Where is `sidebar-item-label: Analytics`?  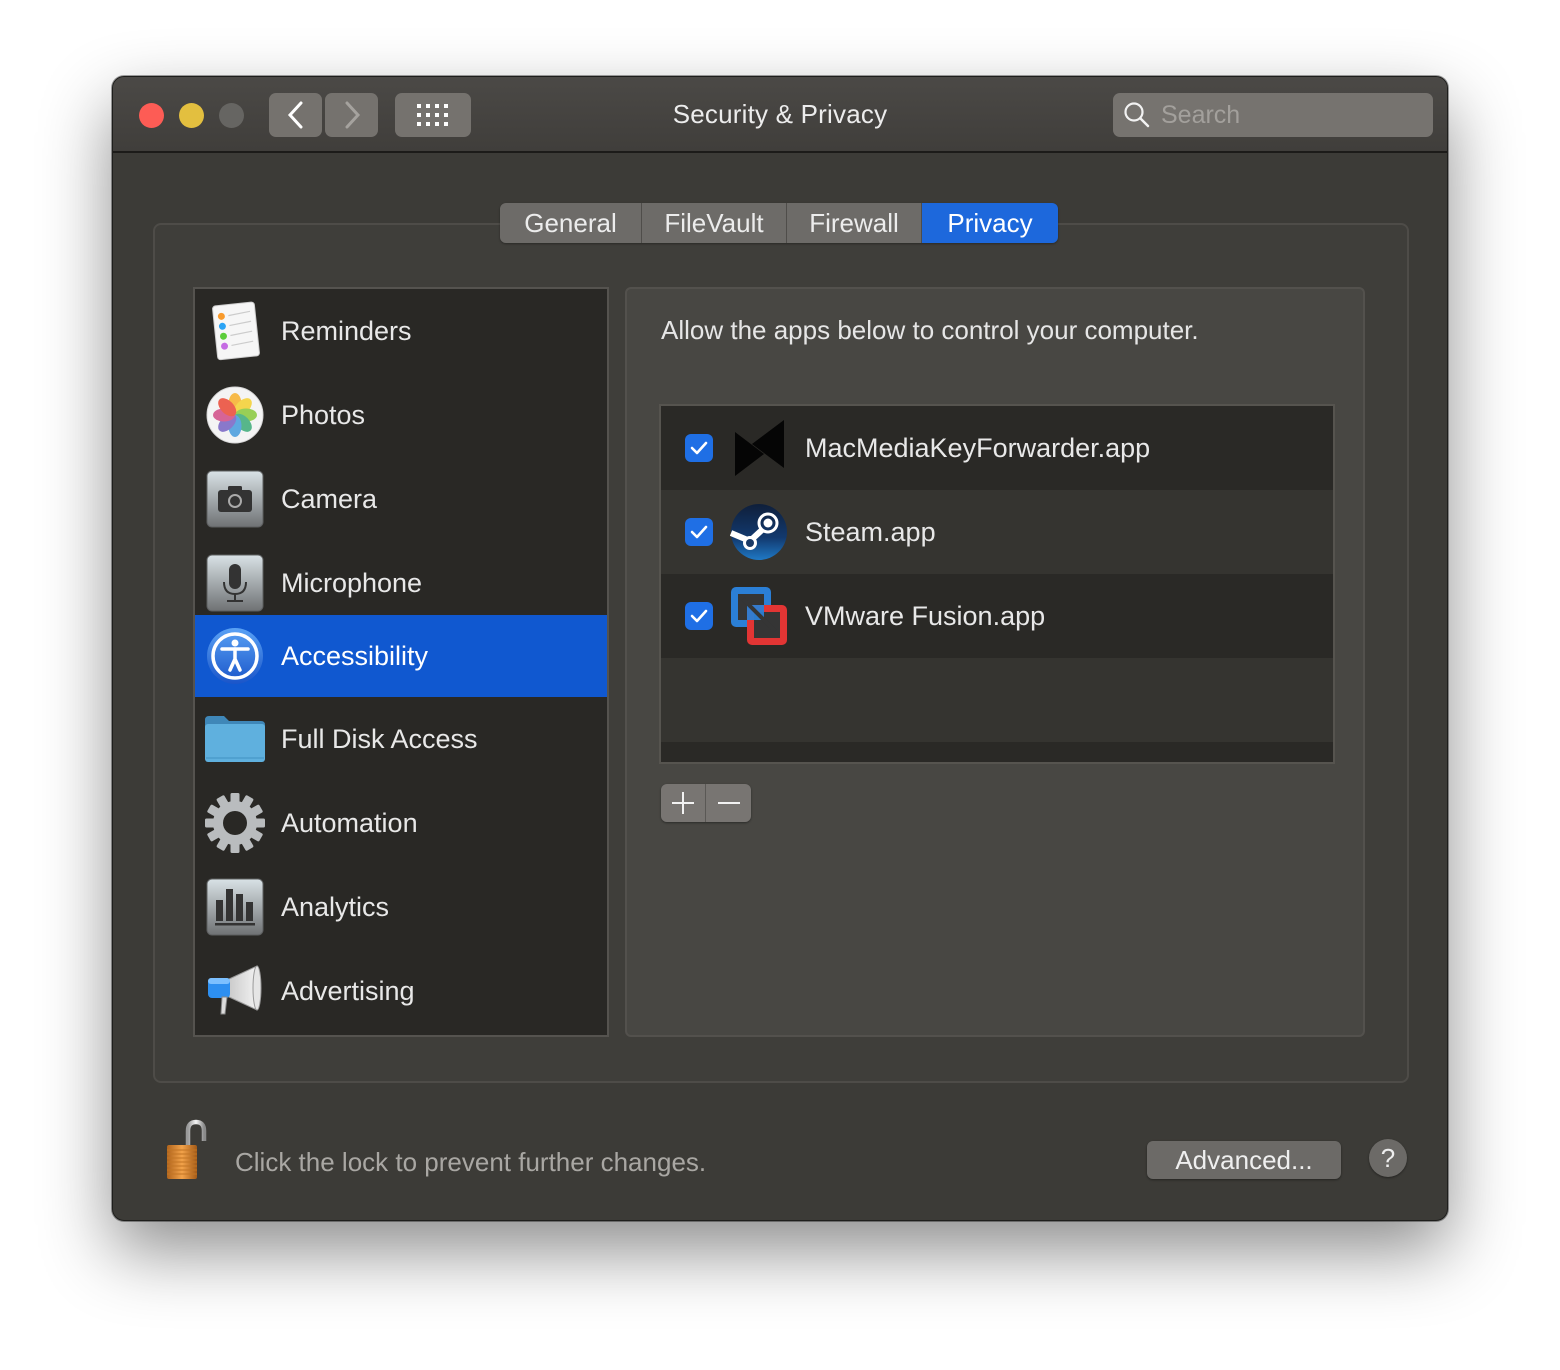
sidebar-item-label: Analytics is located at coordinates (335, 906).